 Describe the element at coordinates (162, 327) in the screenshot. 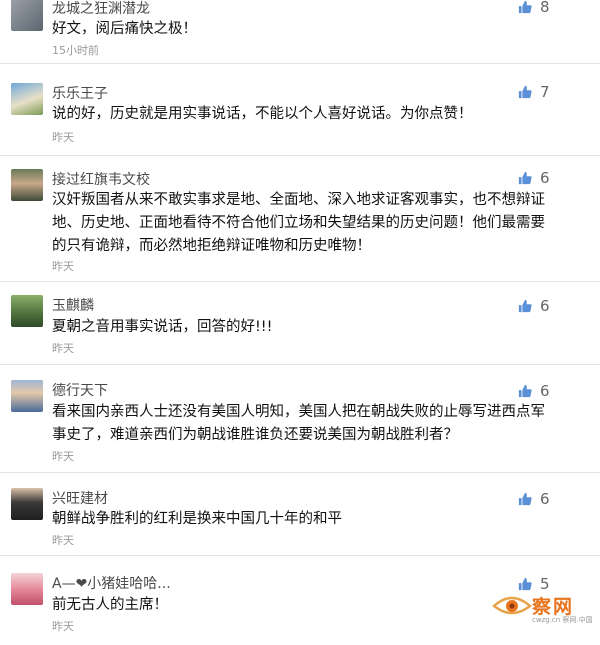

I see `comment-text: 夏朝之音用事实说话，回答的好!!!` at that location.